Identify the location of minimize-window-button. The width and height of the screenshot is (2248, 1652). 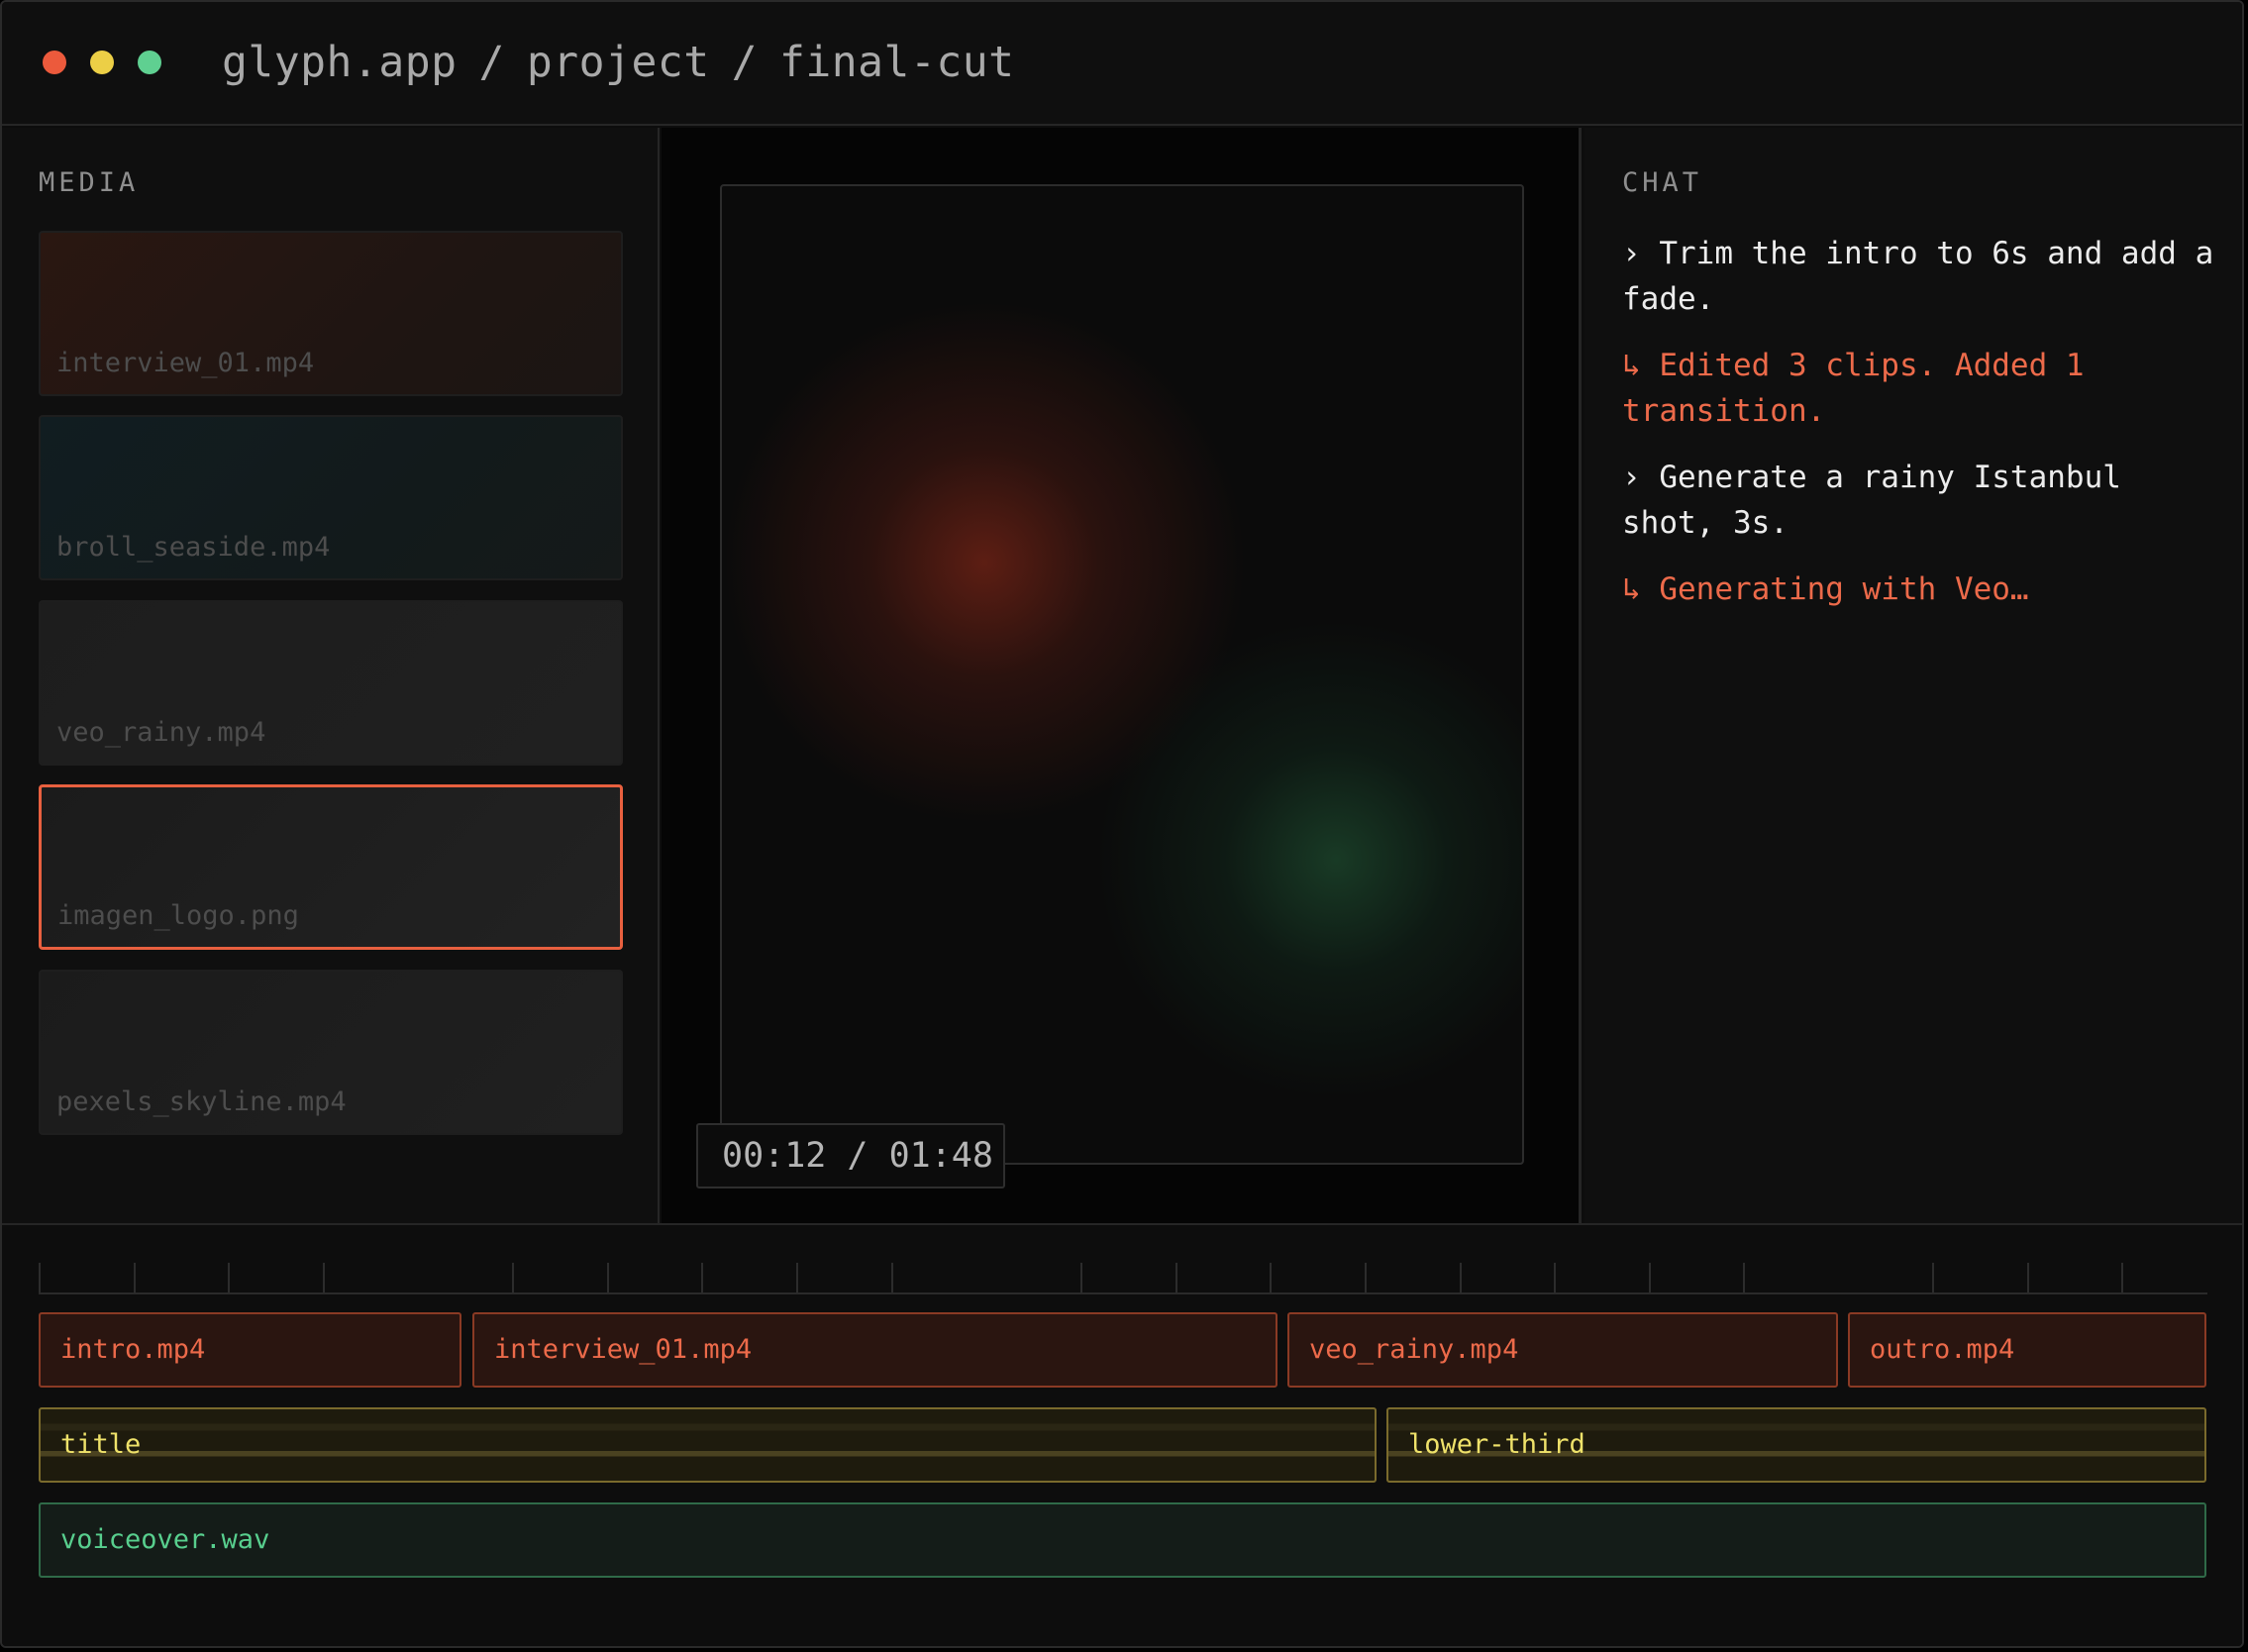
(102, 62).